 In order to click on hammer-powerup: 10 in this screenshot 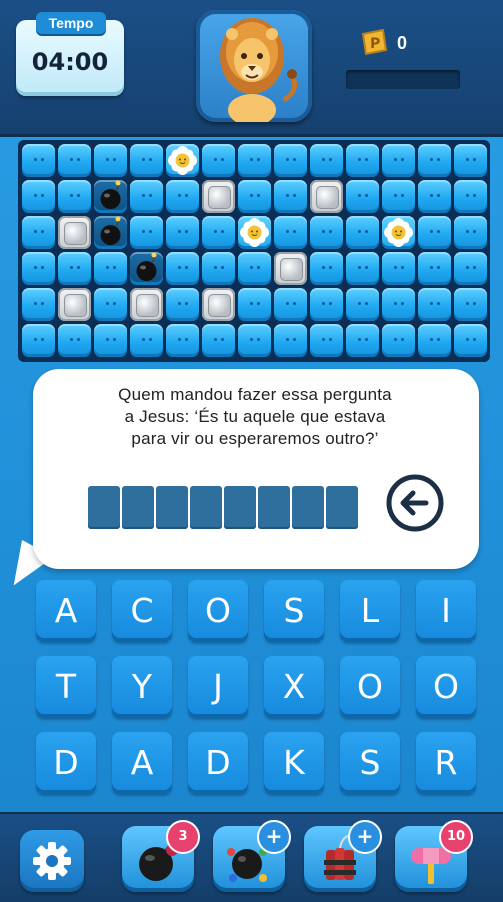, I will do `click(434, 856)`.